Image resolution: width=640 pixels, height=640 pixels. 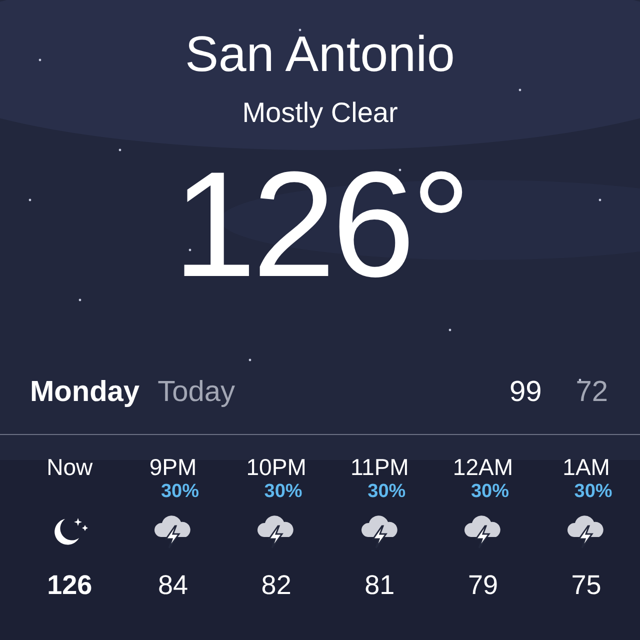 What do you see at coordinates (379, 585) in the screenshot?
I see `hour-temperature: 81` at bounding box center [379, 585].